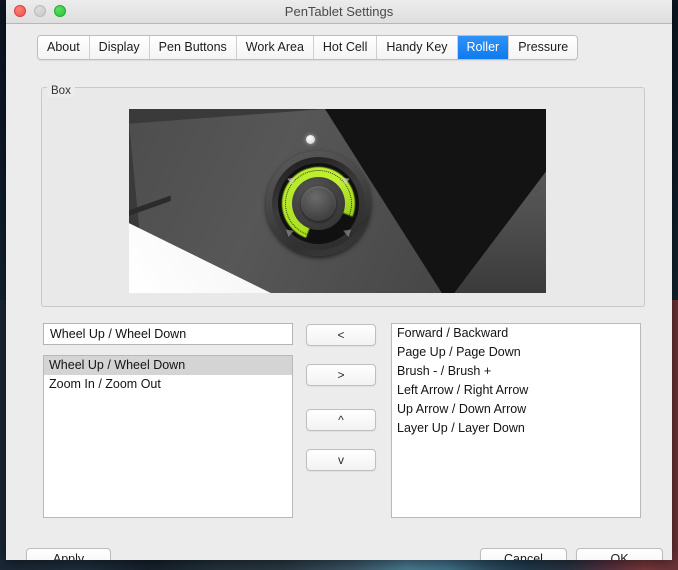 This screenshot has width=678, height=570. I want to click on tab-pen-buttons: Pen Buttons, so click(193, 47).